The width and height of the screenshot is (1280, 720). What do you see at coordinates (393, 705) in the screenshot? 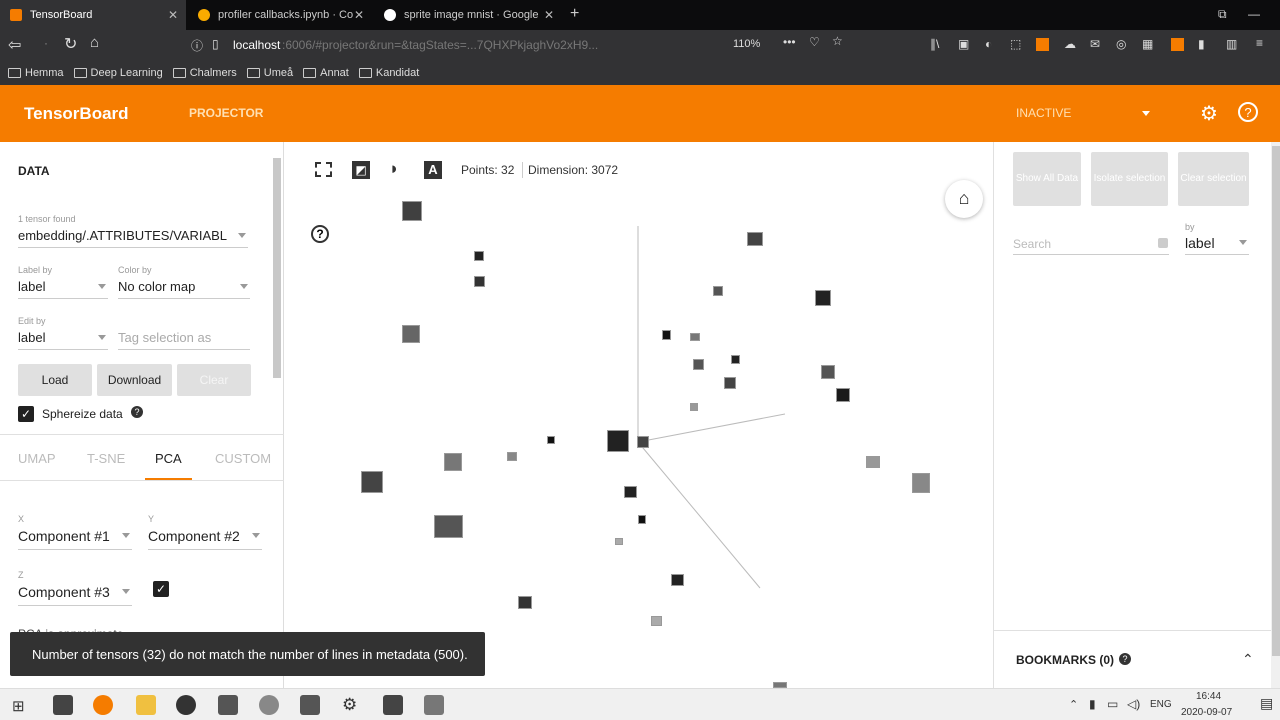
I see `premiere-taskbar-icon` at bounding box center [393, 705].